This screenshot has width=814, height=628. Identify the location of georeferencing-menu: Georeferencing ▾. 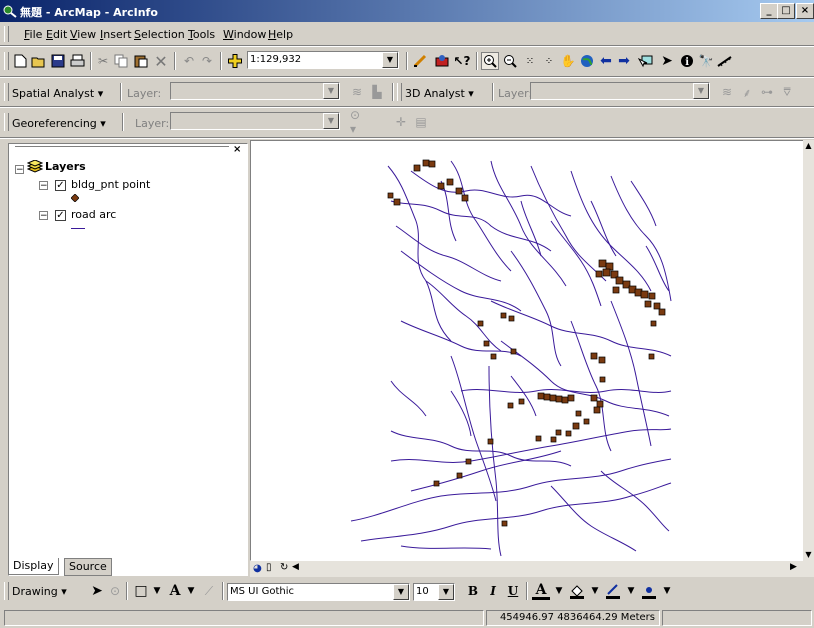
(59, 123).